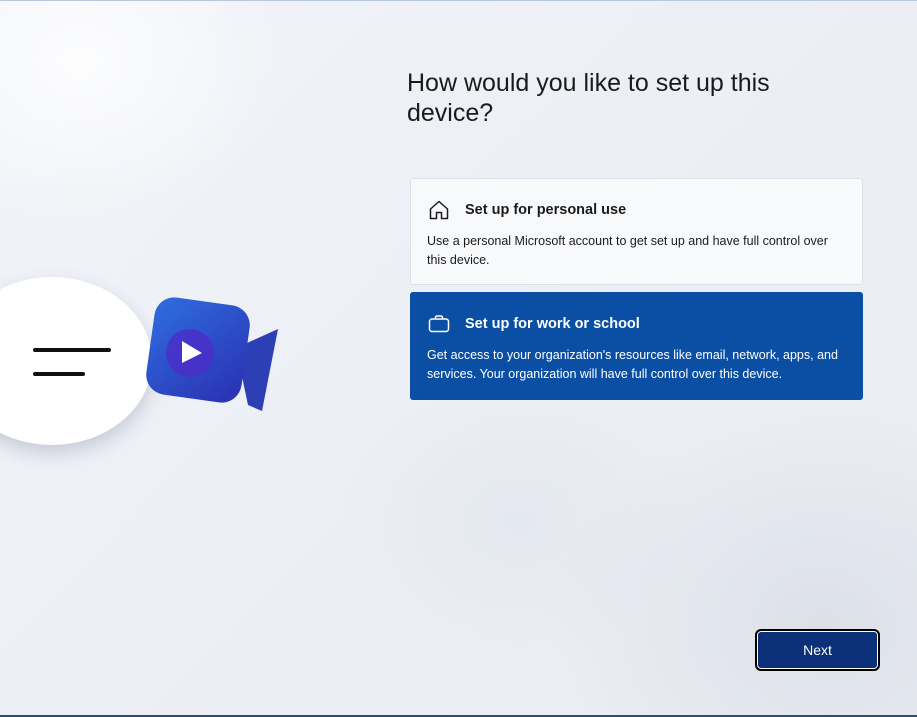 This screenshot has height=717, width=917. Describe the element at coordinates (212, 354) in the screenshot. I see `video-camera-icon` at that location.